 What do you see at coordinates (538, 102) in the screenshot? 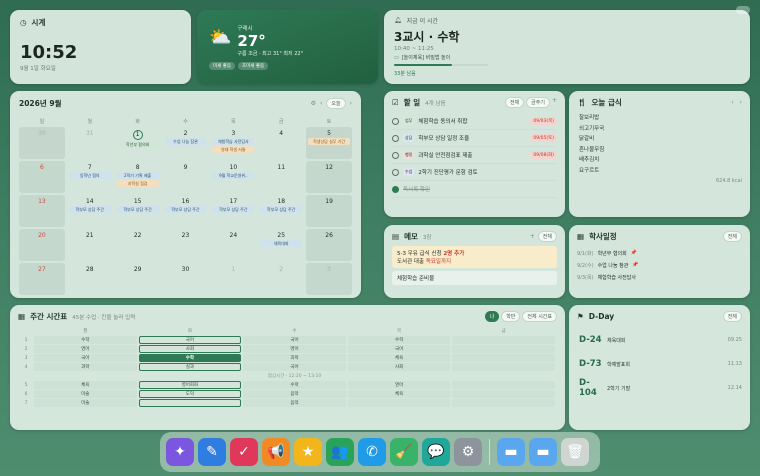
I see `todo-filter-due: 금주기` at bounding box center [538, 102].